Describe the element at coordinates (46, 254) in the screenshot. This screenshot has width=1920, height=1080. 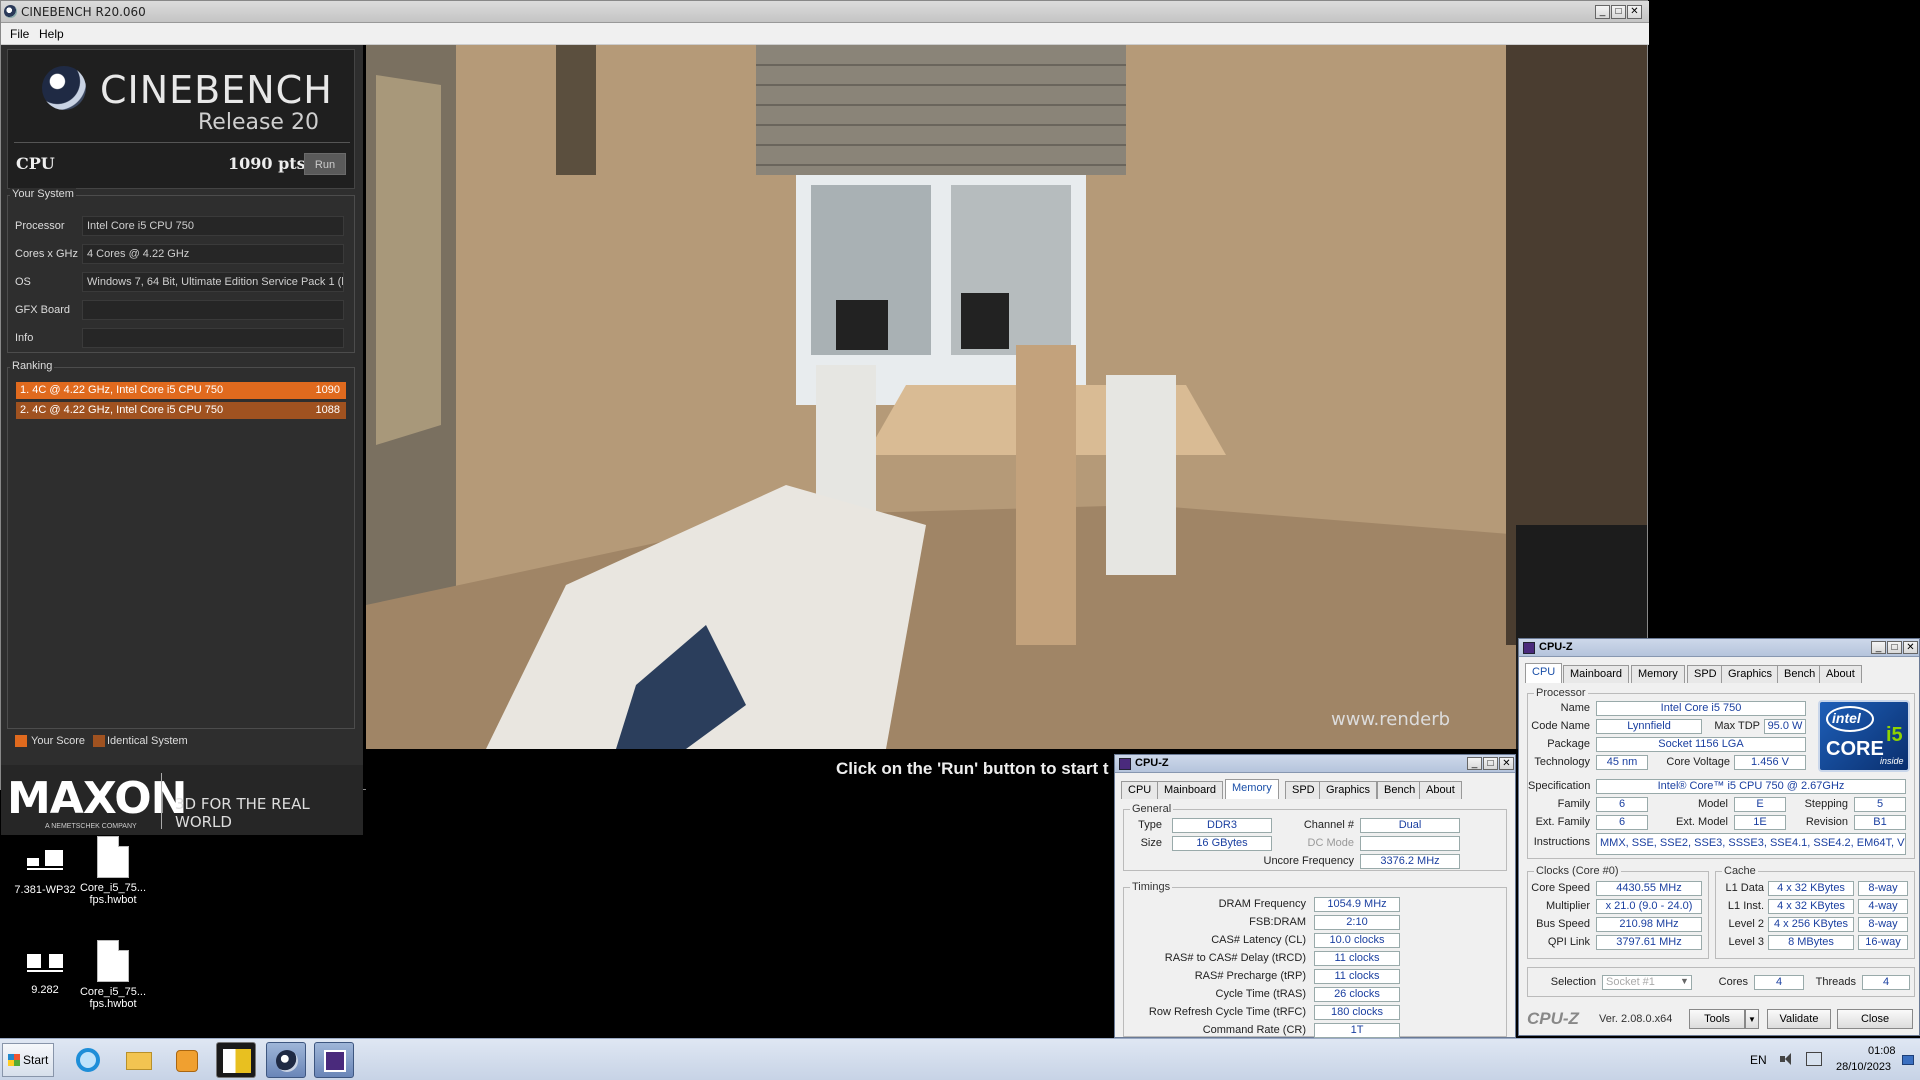
I see `cores-label: Cores x GHz` at that location.